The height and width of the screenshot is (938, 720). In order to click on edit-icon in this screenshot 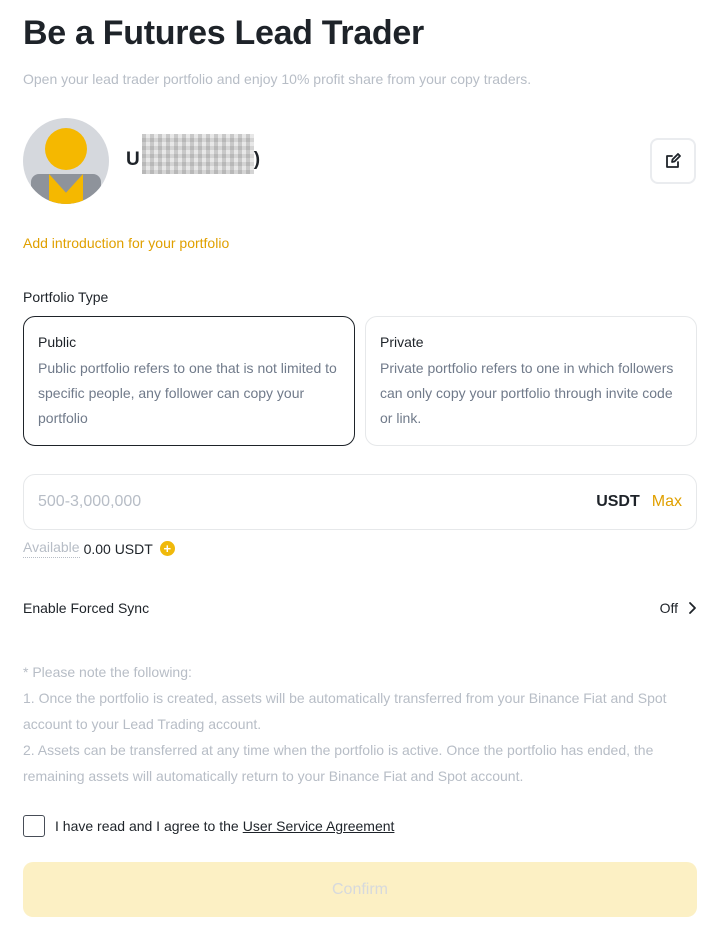, I will do `click(673, 160)`.